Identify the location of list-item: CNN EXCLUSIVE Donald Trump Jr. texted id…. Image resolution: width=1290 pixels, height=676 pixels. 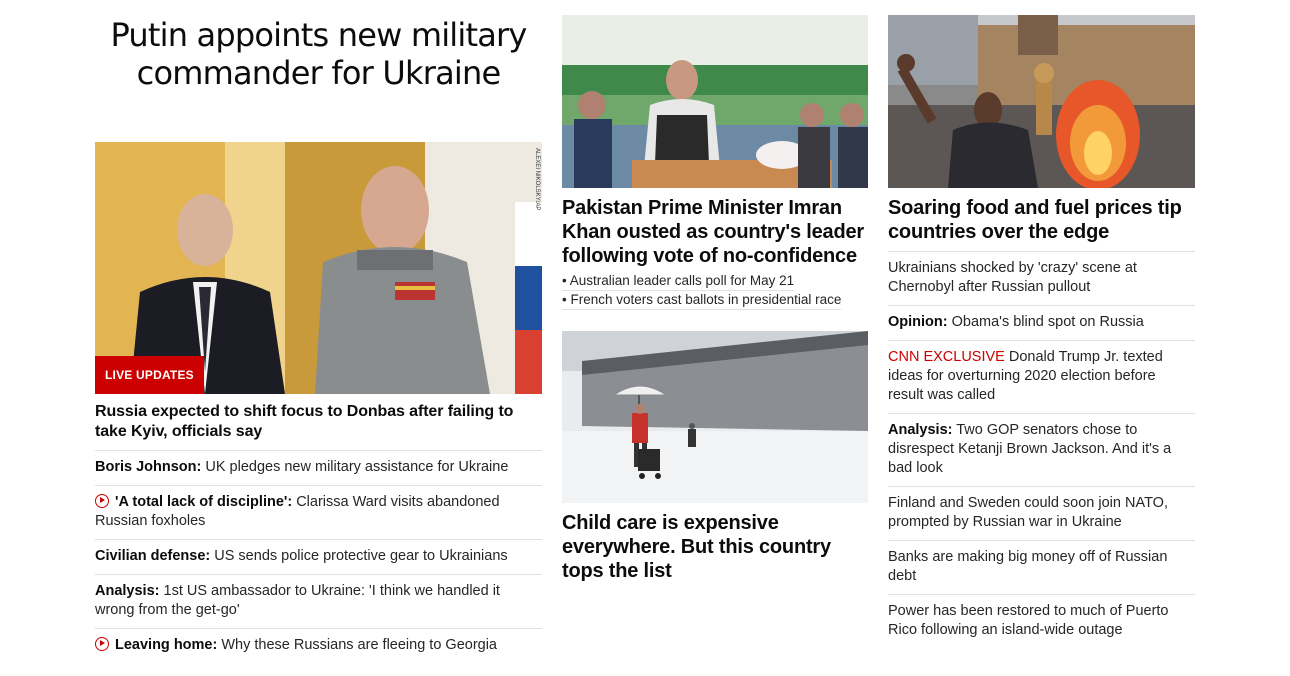
(1041, 377).